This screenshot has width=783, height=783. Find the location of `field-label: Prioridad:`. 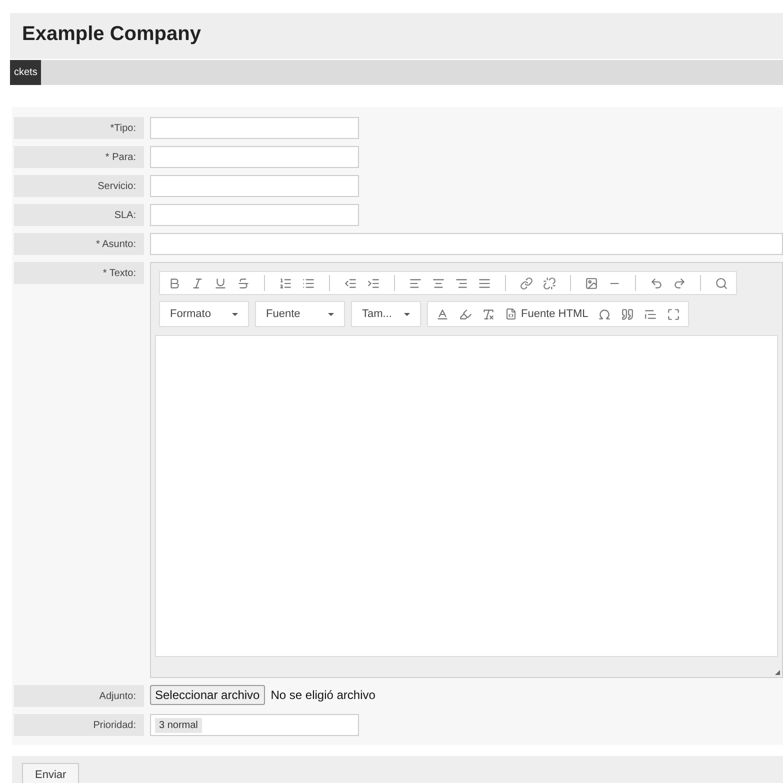

field-label: Prioridad: is located at coordinates (79, 725).